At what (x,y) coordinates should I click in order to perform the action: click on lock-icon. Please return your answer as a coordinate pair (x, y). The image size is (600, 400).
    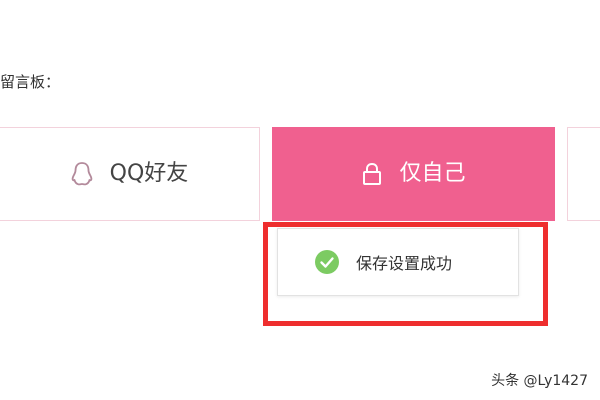
    Looking at the image, I should click on (372, 174).